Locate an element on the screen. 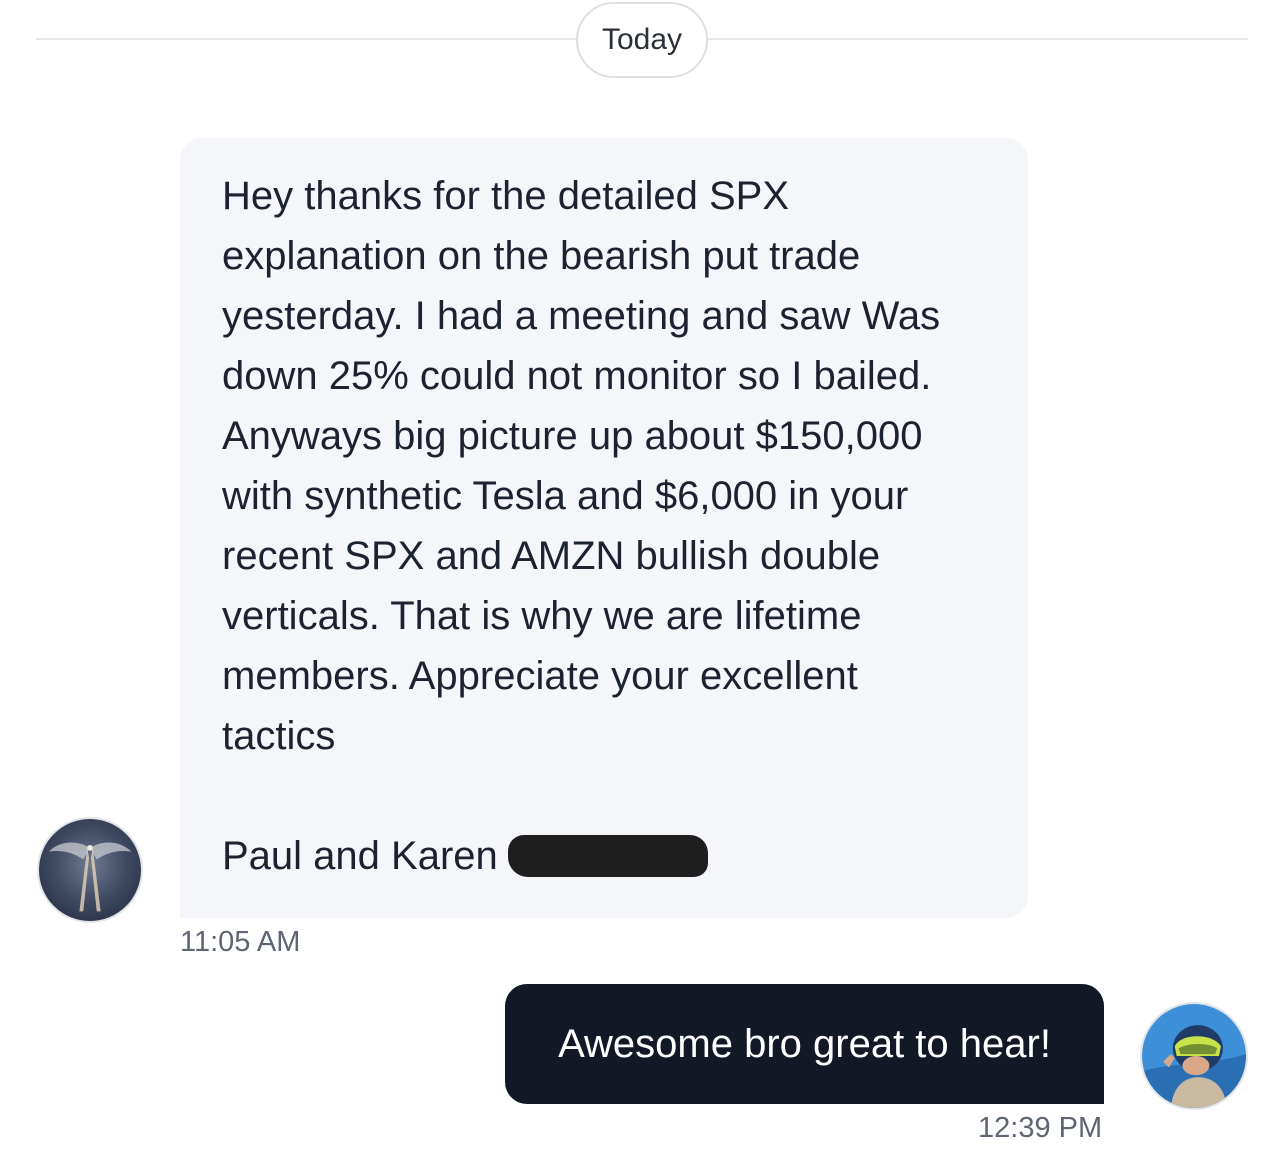  redaction-mark is located at coordinates (608, 856).